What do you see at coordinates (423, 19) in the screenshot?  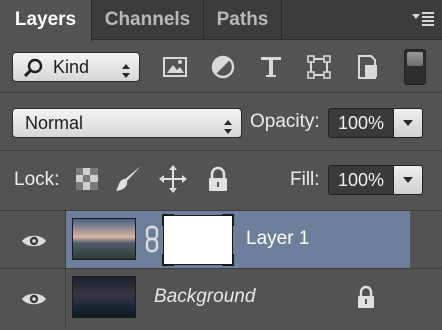 I see `panel-menu-icon` at bounding box center [423, 19].